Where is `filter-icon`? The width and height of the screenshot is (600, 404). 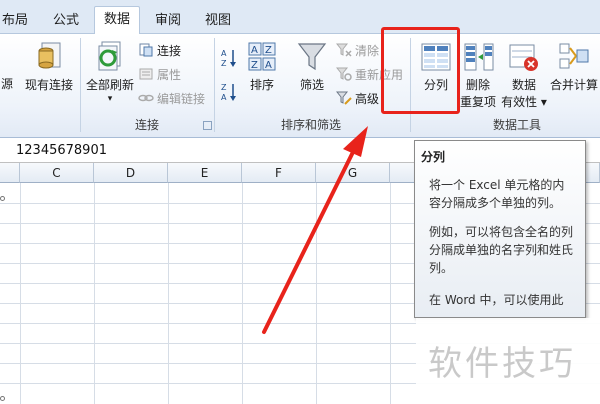 filter-icon is located at coordinates (312, 57).